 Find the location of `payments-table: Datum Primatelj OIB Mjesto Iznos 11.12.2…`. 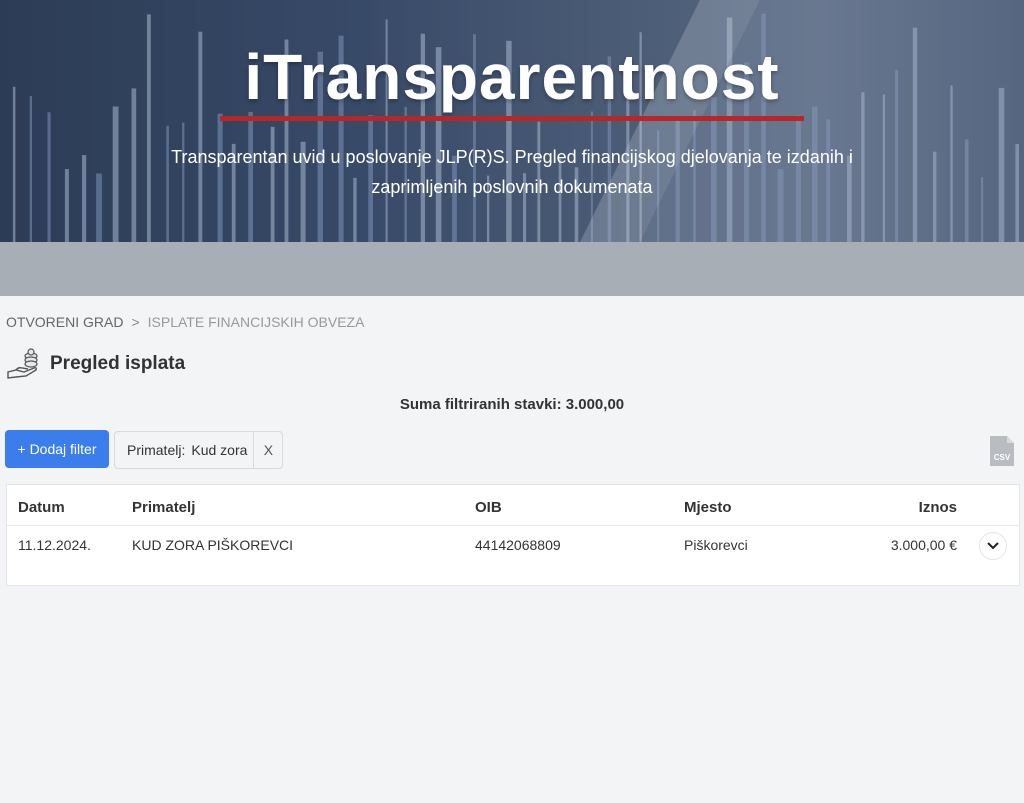

payments-table: Datum Primatelj OIB Mjesto Iznos 11.12.2… is located at coordinates (513, 535).